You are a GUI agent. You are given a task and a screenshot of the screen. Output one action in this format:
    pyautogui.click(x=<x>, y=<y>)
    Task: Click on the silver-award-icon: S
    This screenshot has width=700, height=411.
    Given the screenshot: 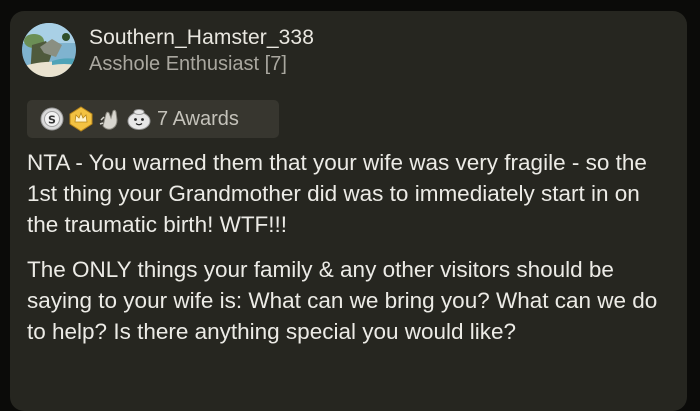 What is the action you would take?
    pyautogui.click(x=52, y=119)
    